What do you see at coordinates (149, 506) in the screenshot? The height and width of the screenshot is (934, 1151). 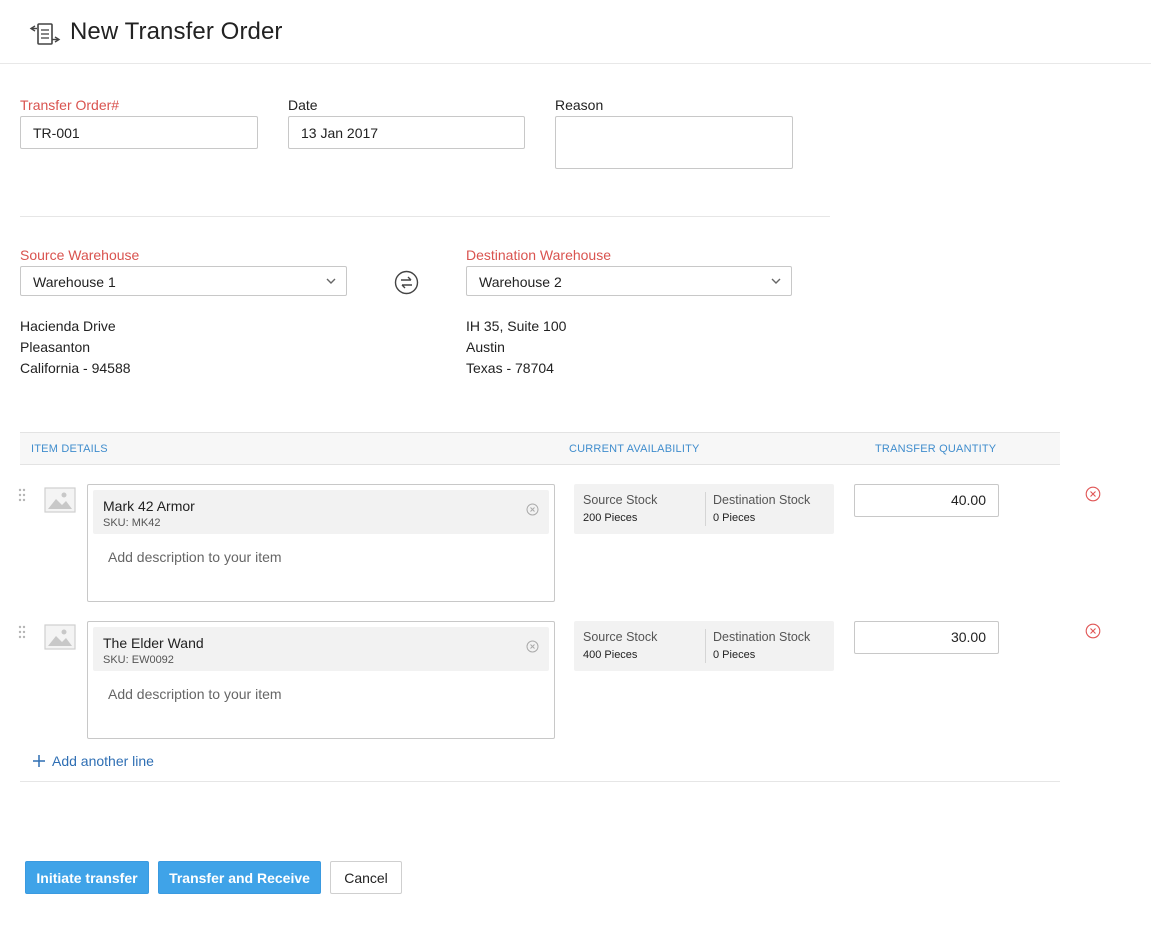 I see `item-name: Mark 42 Armor` at bounding box center [149, 506].